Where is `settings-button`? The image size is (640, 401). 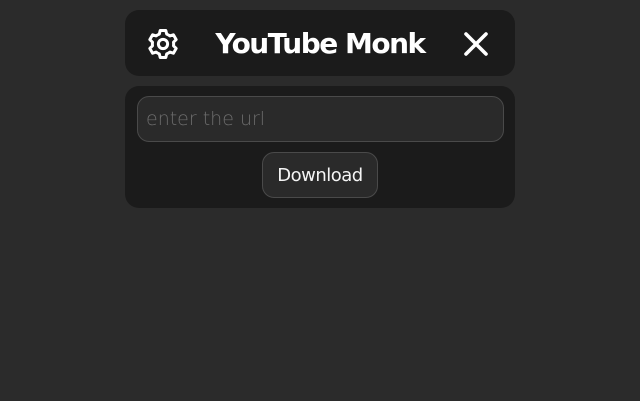 settings-button is located at coordinates (163, 44).